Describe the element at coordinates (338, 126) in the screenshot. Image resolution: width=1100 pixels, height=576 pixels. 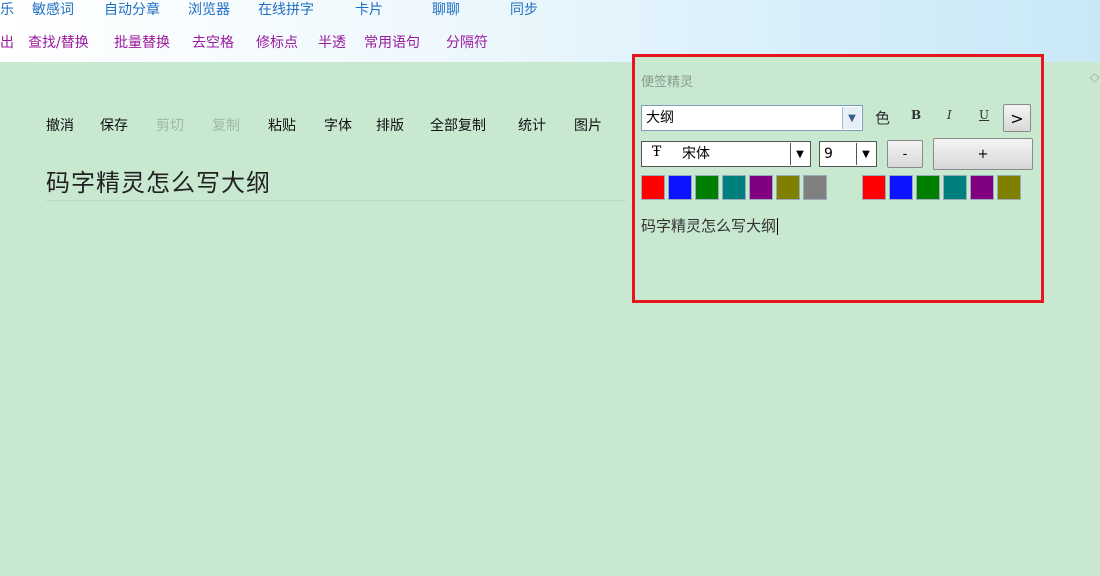
I see `font-button: 字体` at that location.